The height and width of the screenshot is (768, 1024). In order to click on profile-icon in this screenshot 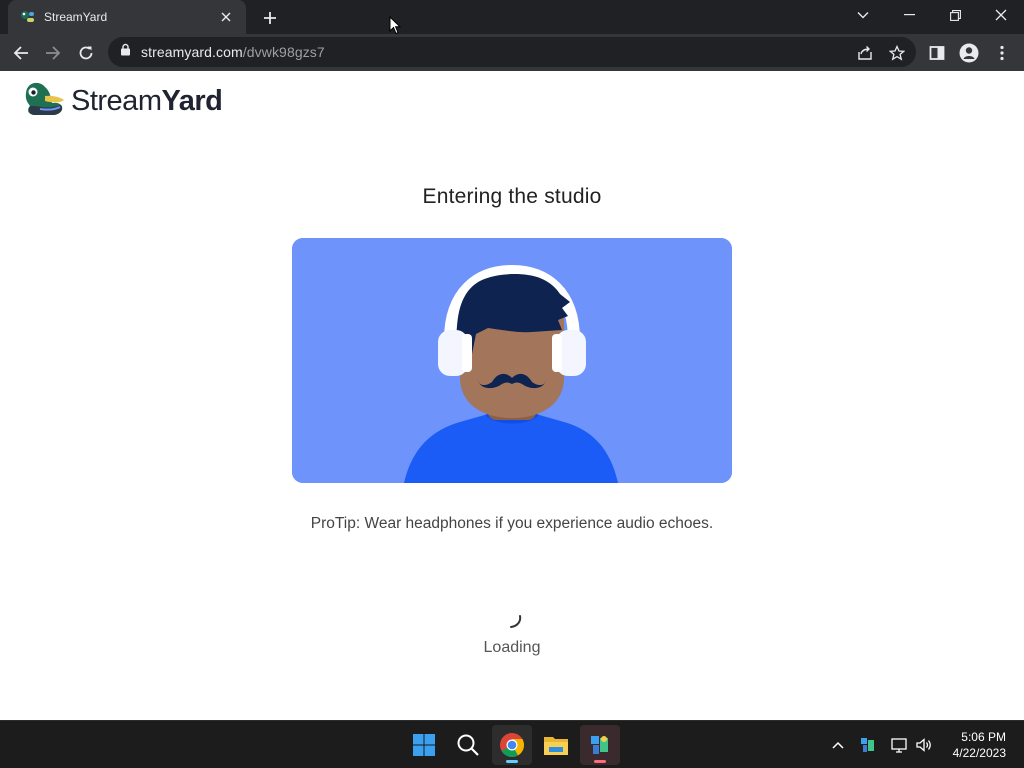, I will do `click(969, 53)`.